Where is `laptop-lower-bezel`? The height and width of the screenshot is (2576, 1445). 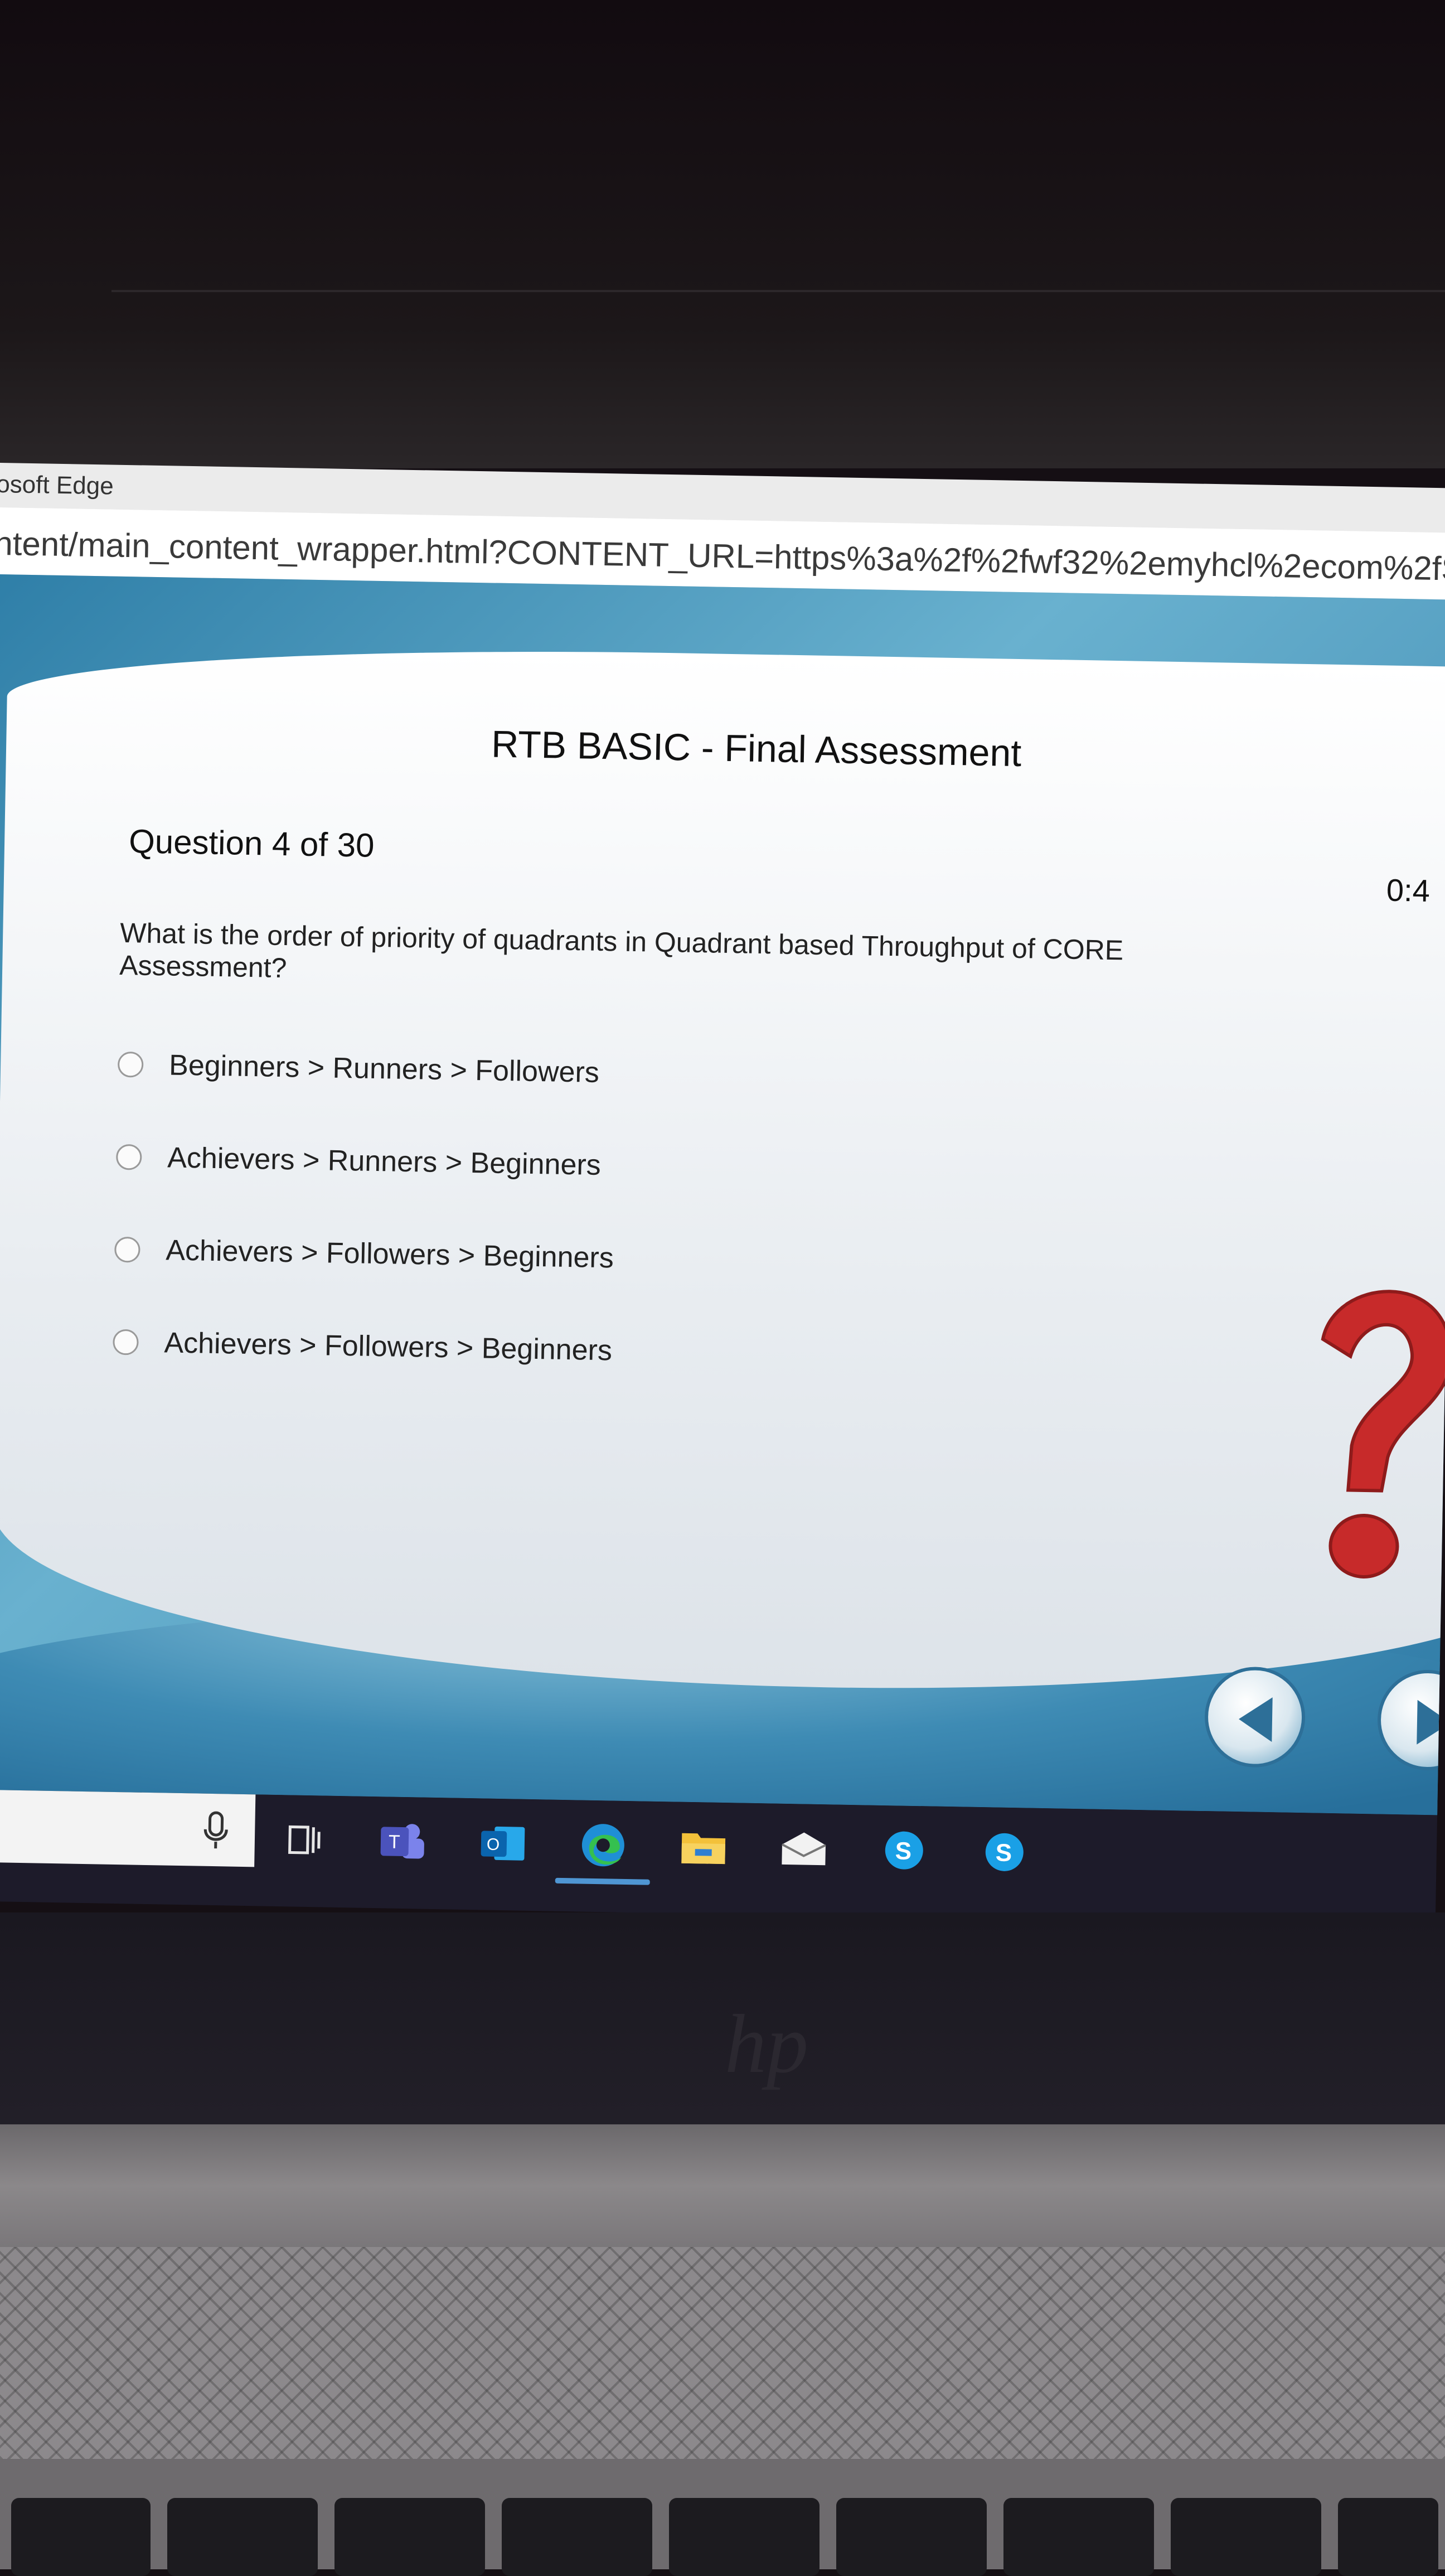 laptop-lower-bezel is located at coordinates (722, 2029).